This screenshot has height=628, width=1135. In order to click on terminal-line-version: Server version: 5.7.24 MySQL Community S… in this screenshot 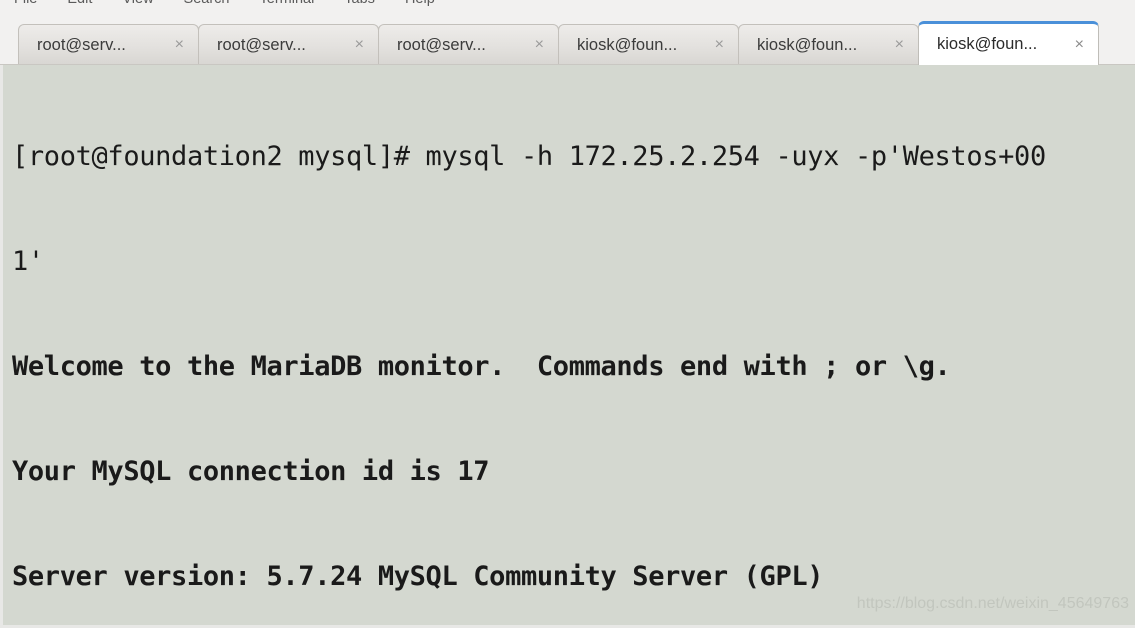, I will do `click(418, 576)`.